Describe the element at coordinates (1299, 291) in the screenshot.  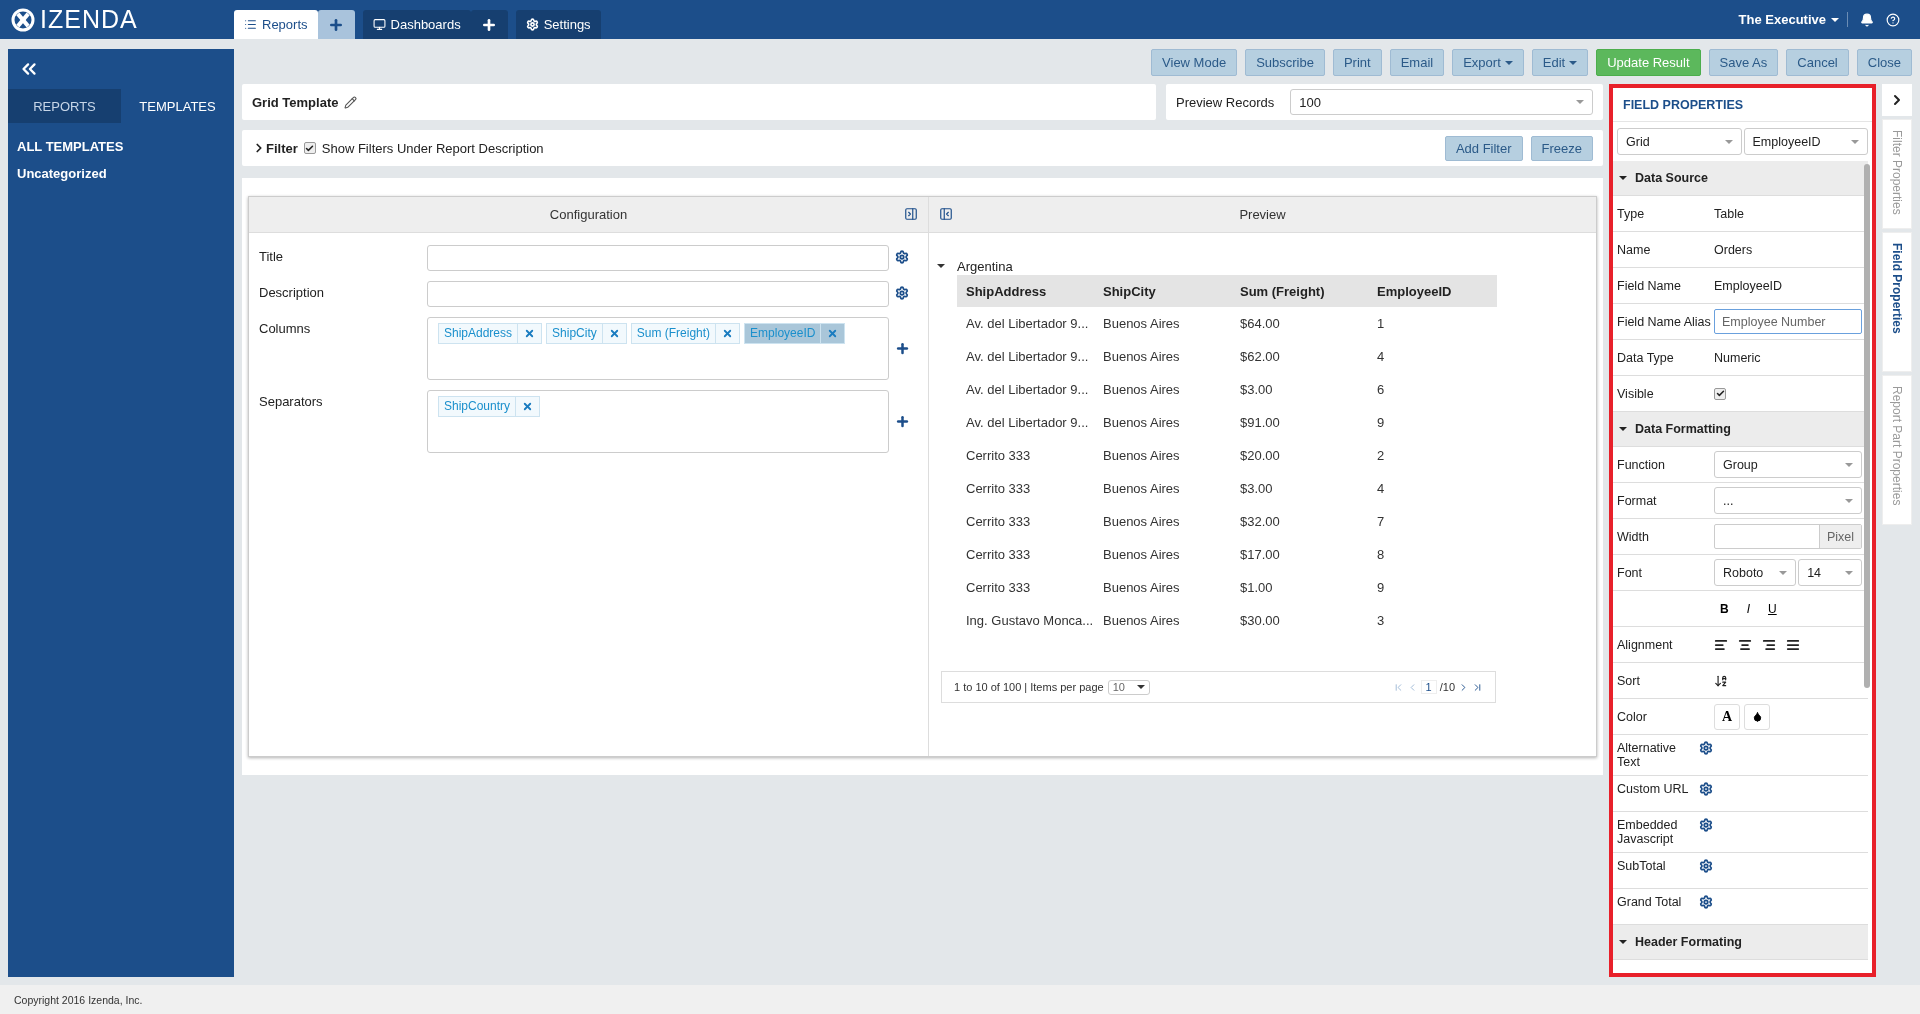
I see `column-header: Sum (Freight)` at that location.